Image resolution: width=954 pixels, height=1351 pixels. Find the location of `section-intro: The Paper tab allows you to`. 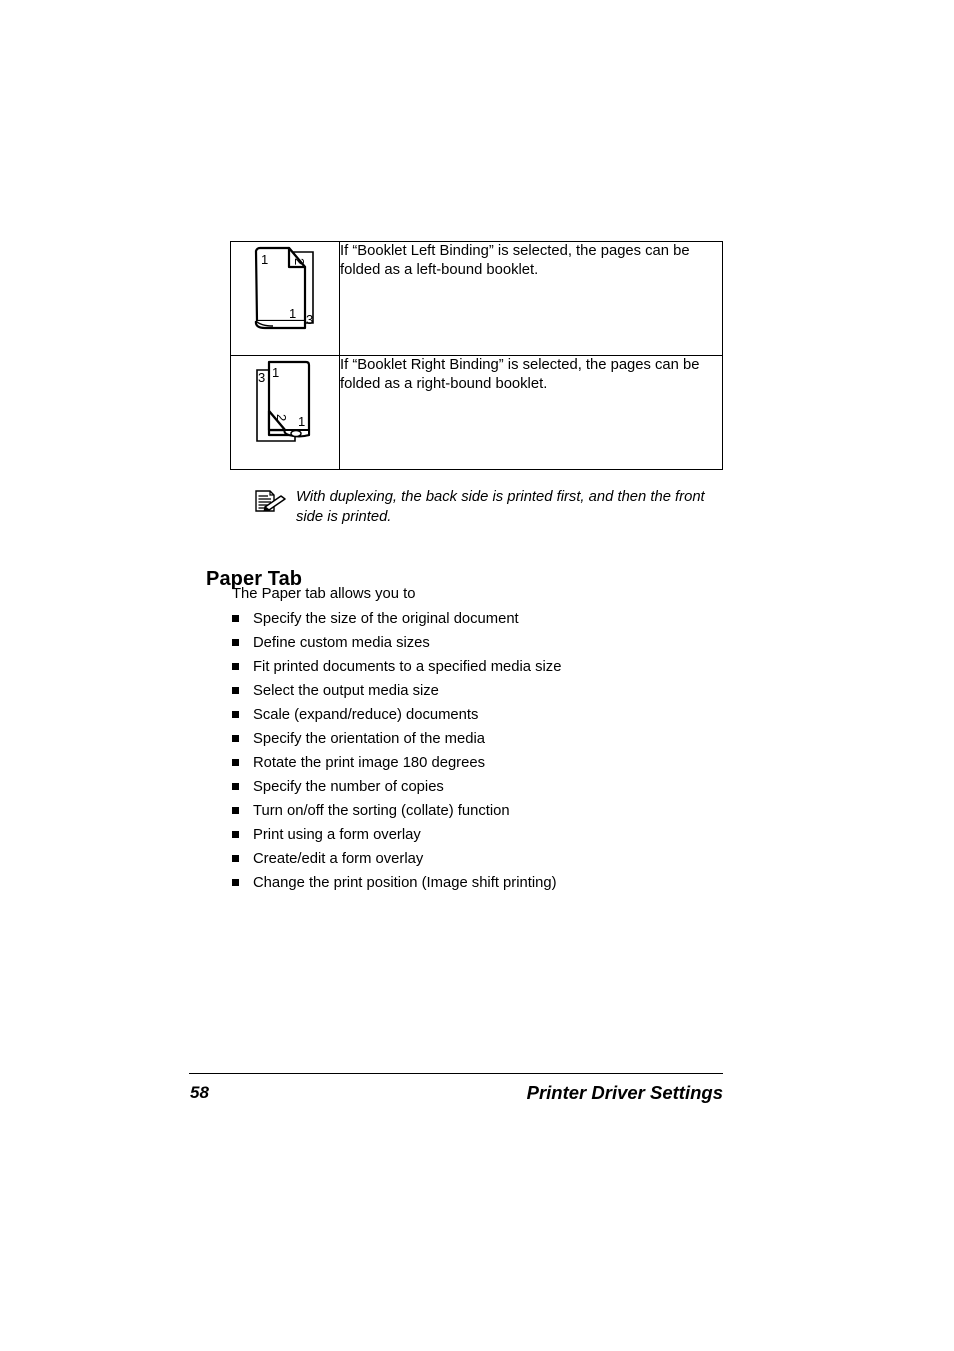

section-intro: The Paper tab allows you to is located at coordinates (324, 594).